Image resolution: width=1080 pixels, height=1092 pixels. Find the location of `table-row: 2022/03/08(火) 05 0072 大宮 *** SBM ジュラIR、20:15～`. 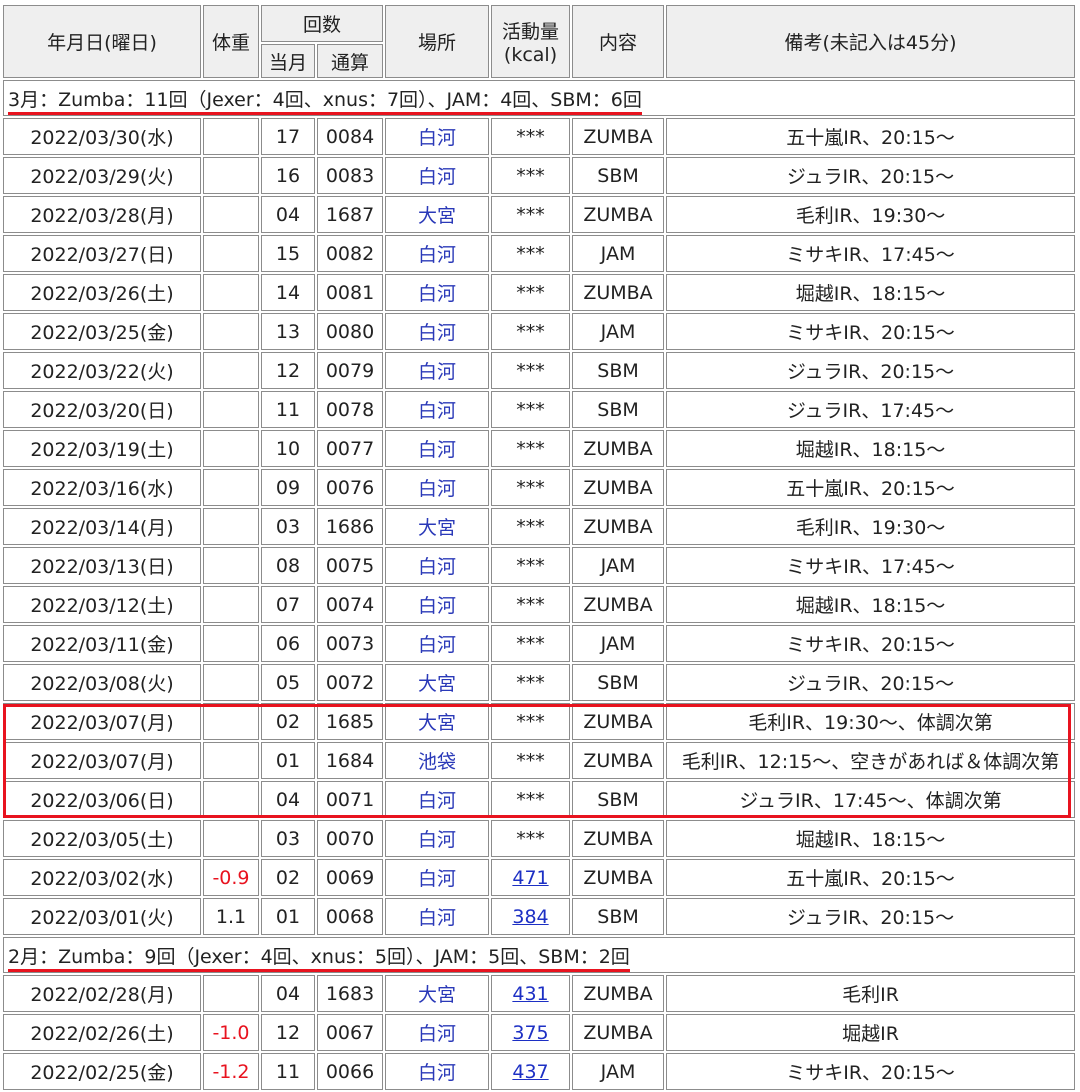

table-row: 2022/03/08(火) 05 0072 大宮 *** SBM ジュラIR、20:15～ is located at coordinates (539, 682).